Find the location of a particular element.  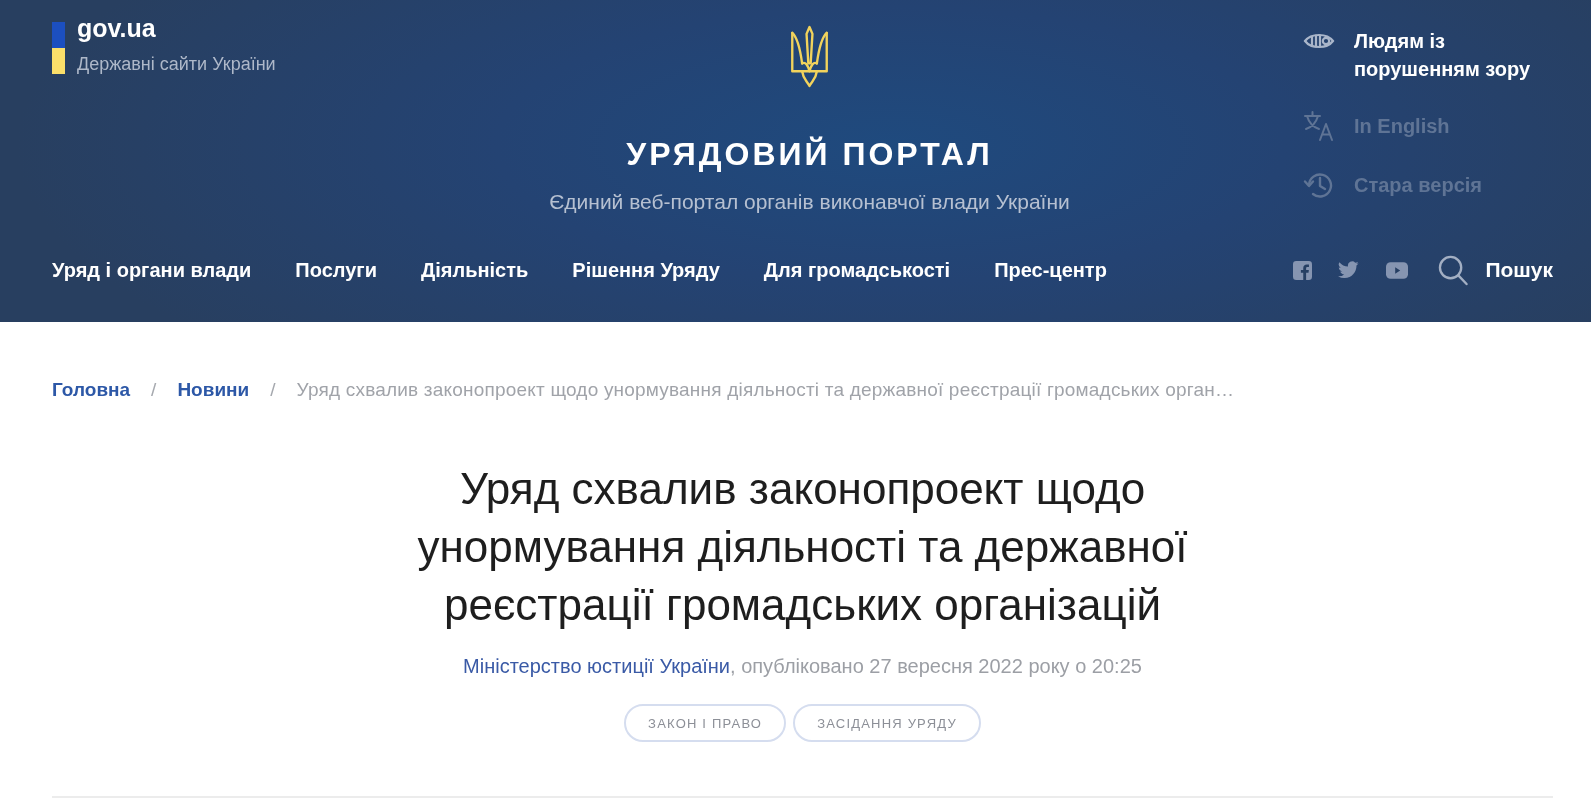

breadcrumb-link: Новини is located at coordinates (213, 390).